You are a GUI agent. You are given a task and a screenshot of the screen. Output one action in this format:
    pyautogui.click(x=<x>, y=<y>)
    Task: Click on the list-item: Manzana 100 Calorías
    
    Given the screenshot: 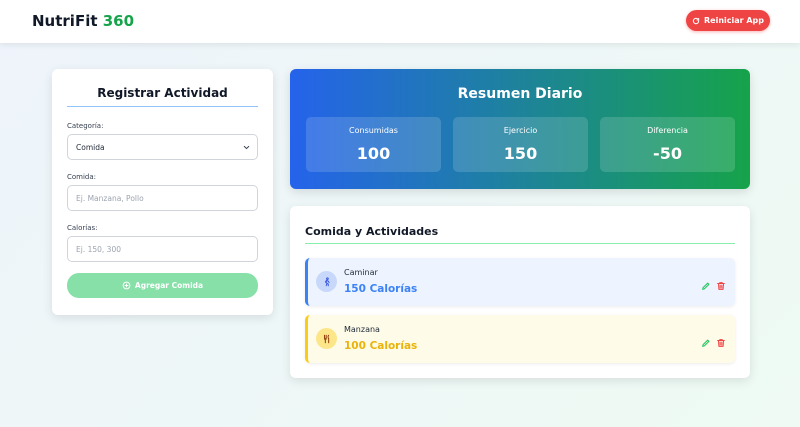 What is the action you would take?
    pyautogui.click(x=520, y=339)
    